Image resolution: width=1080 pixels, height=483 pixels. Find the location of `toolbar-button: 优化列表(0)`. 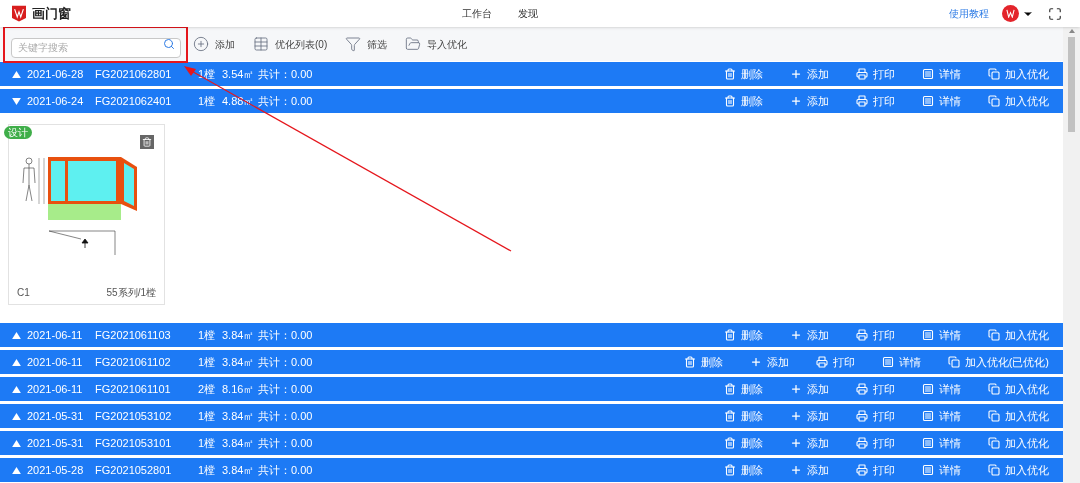

toolbar-button: 优化列表(0) is located at coordinates (290, 44).